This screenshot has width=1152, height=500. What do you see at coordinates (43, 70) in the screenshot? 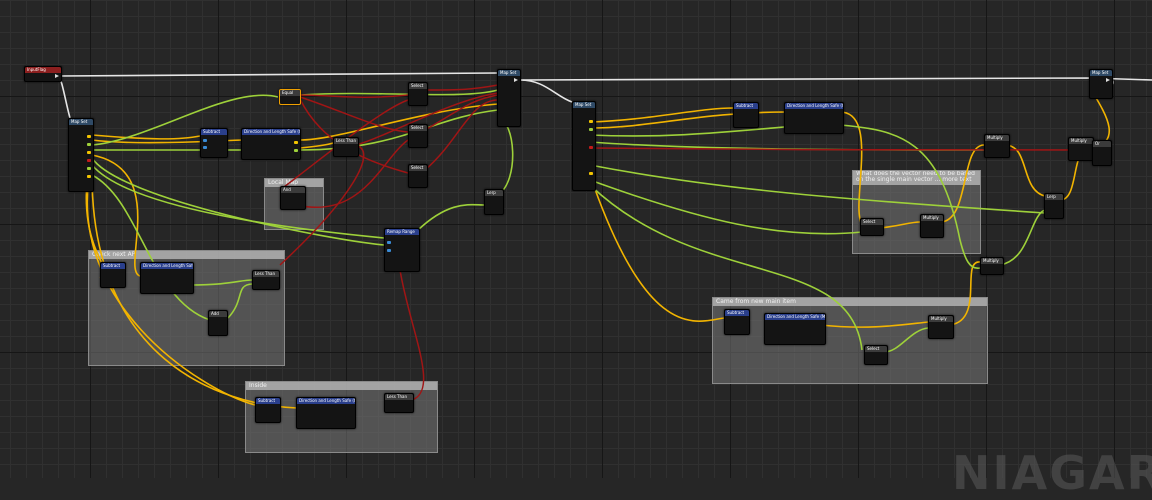
I see `node-title: InputFlag` at bounding box center [43, 70].